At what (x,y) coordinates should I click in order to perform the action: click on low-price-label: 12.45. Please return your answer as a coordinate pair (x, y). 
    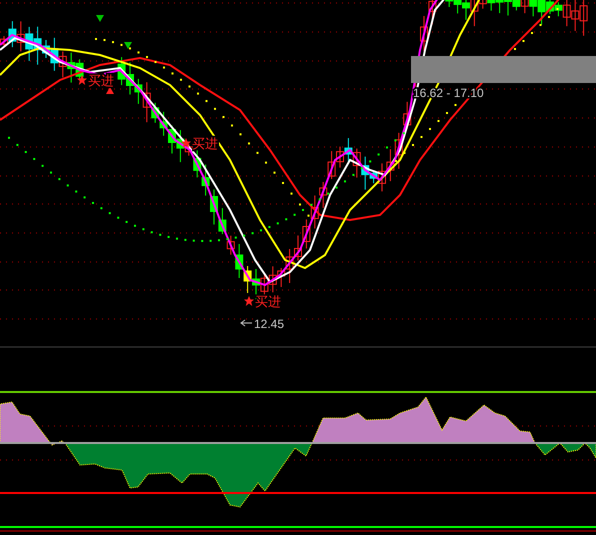
    Looking at the image, I should click on (269, 324).